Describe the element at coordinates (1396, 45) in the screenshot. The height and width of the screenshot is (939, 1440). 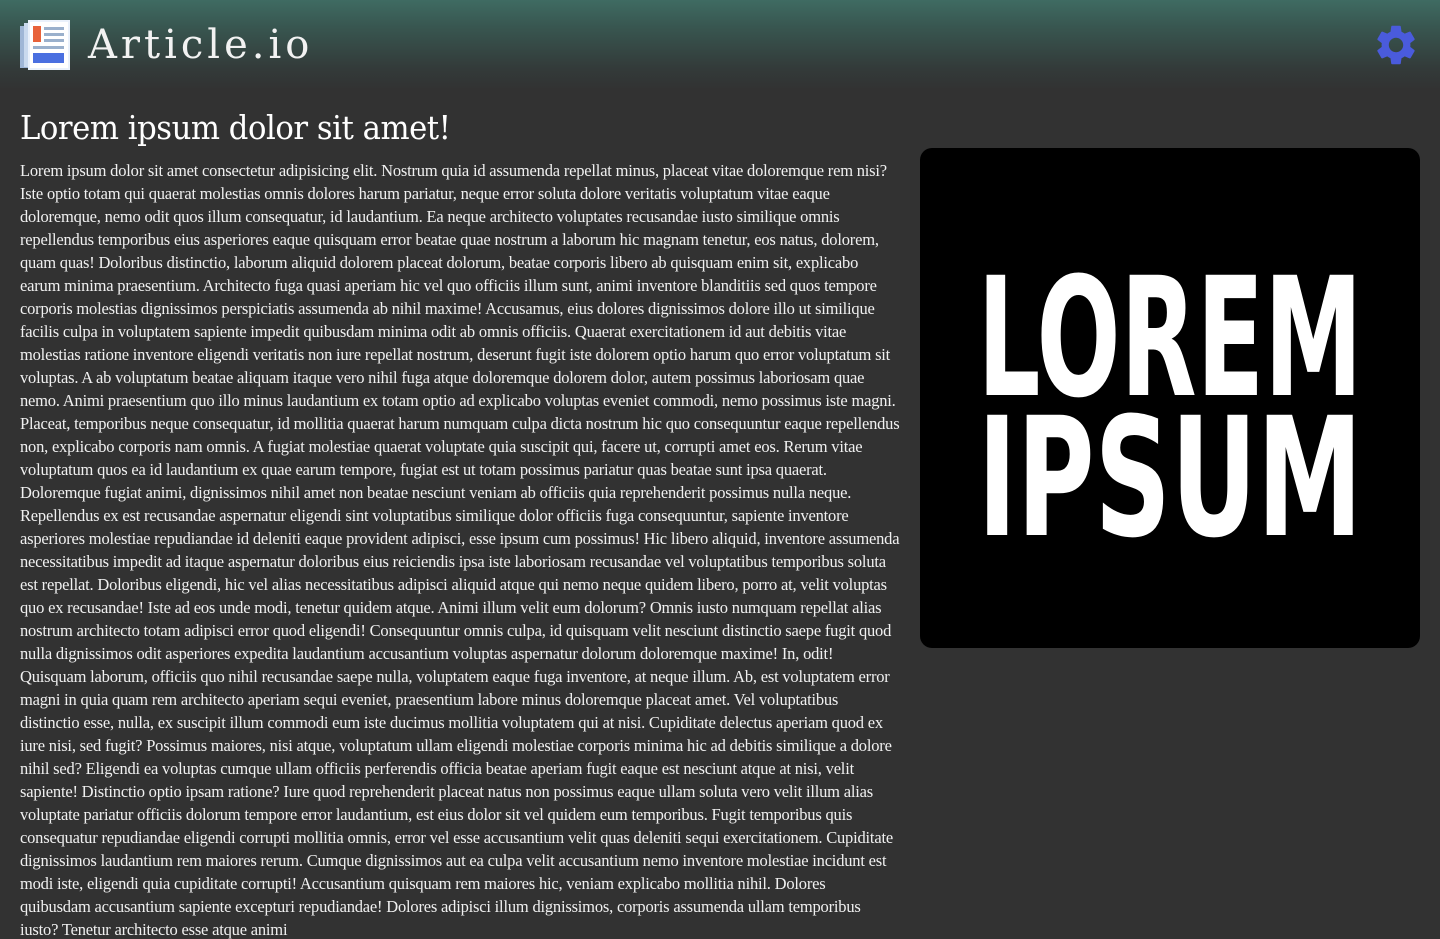
I see `gear-icon` at that location.